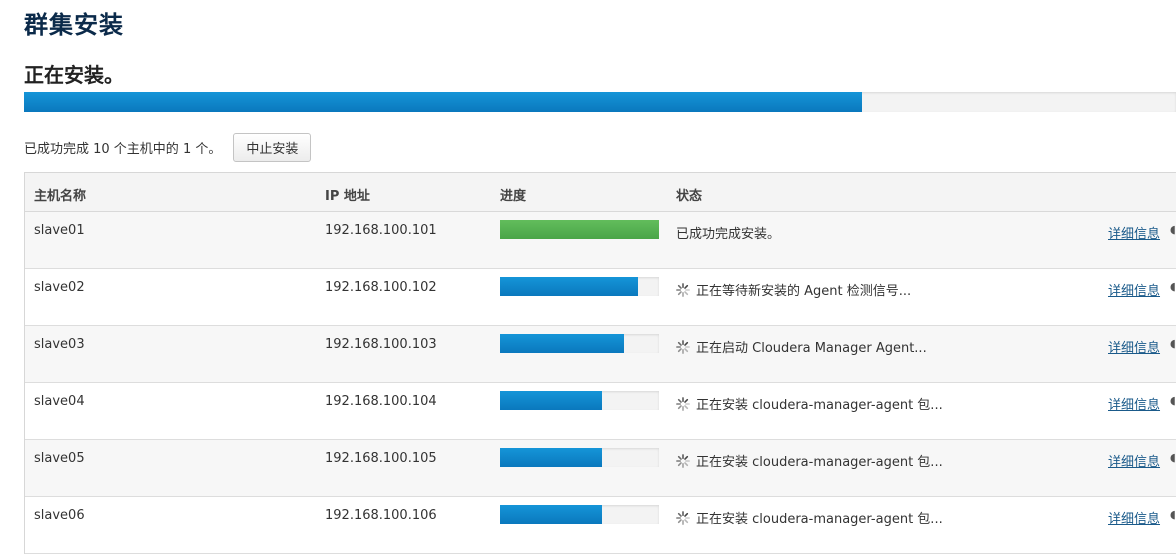 The height and width of the screenshot is (554, 1176). What do you see at coordinates (381, 458) in the screenshot?
I see `ip-address: 192.168.100.105` at bounding box center [381, 458].